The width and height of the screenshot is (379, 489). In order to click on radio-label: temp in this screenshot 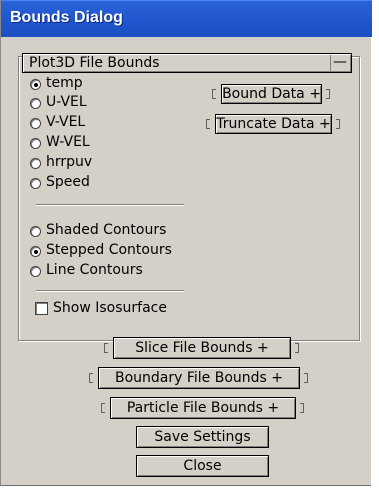, I will do `click(64, 83)`.